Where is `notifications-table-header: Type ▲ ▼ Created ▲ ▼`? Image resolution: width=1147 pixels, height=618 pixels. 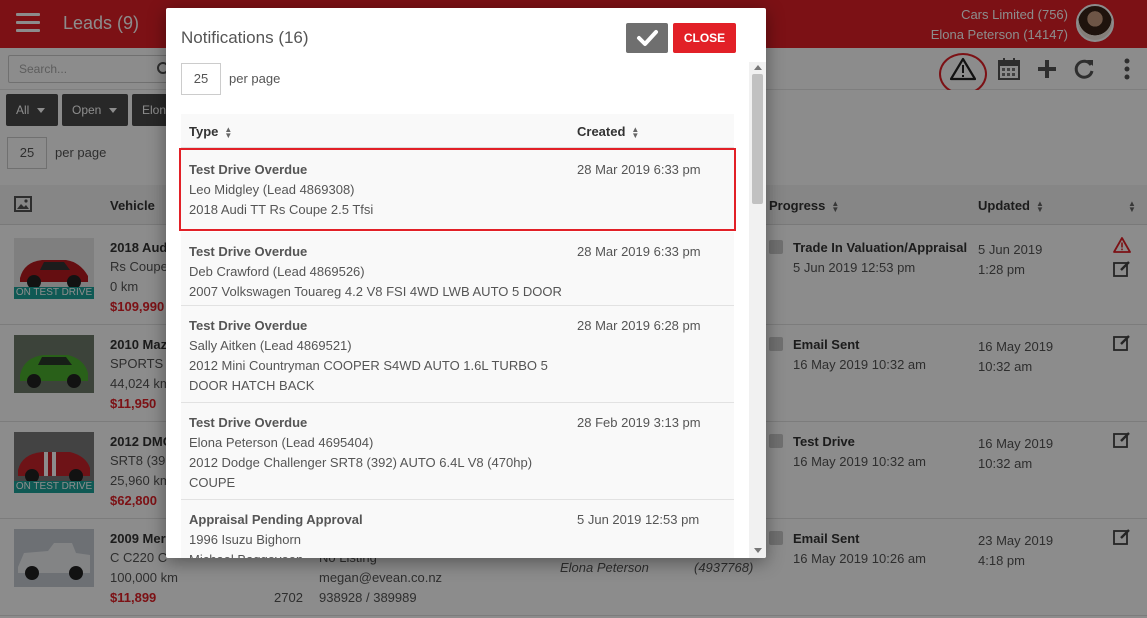 notifications-table-header: Type ▲ ▼ Created ▲ ▼ is located at coordinates (457, 131).